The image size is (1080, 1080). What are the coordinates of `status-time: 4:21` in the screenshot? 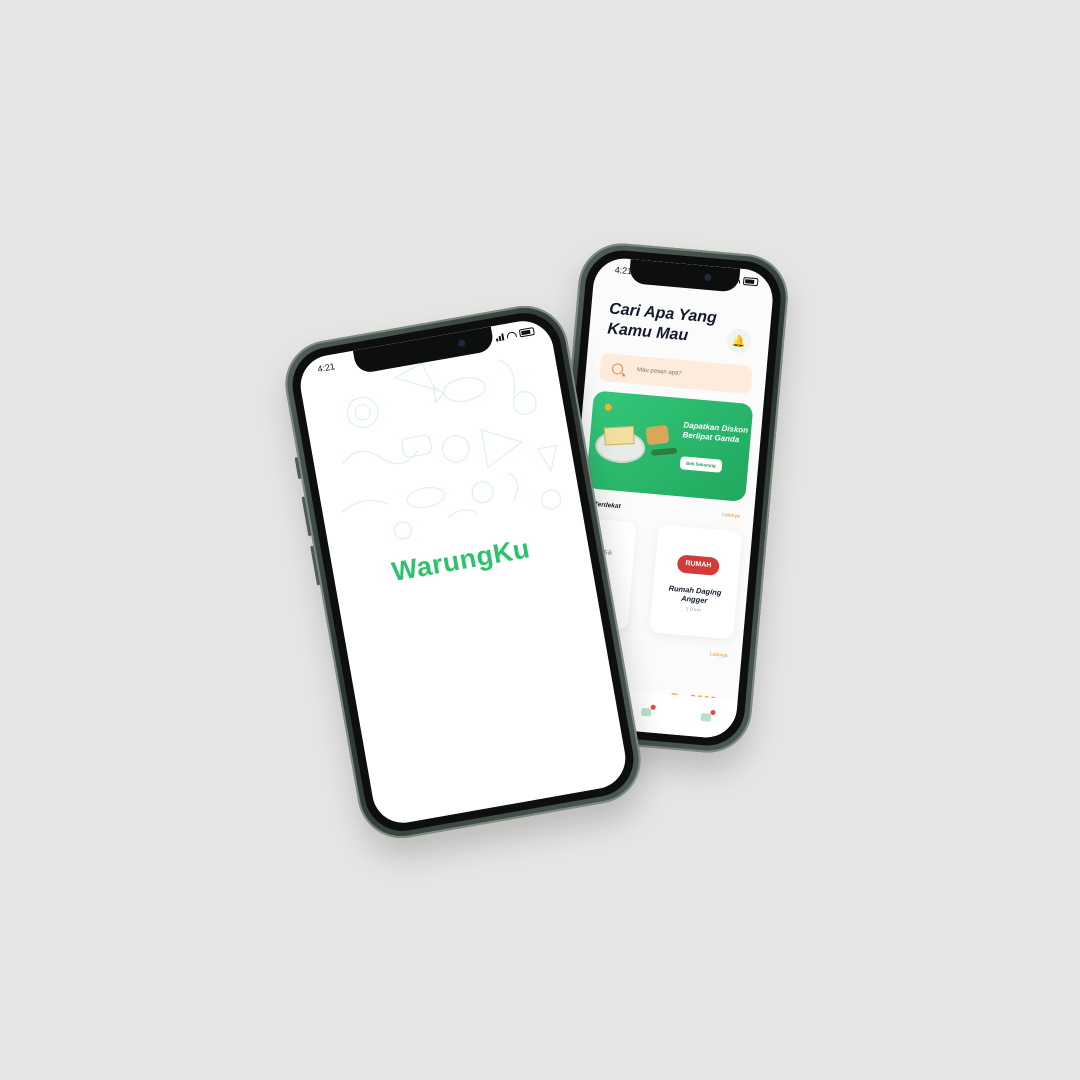 It's located at (623, 270).